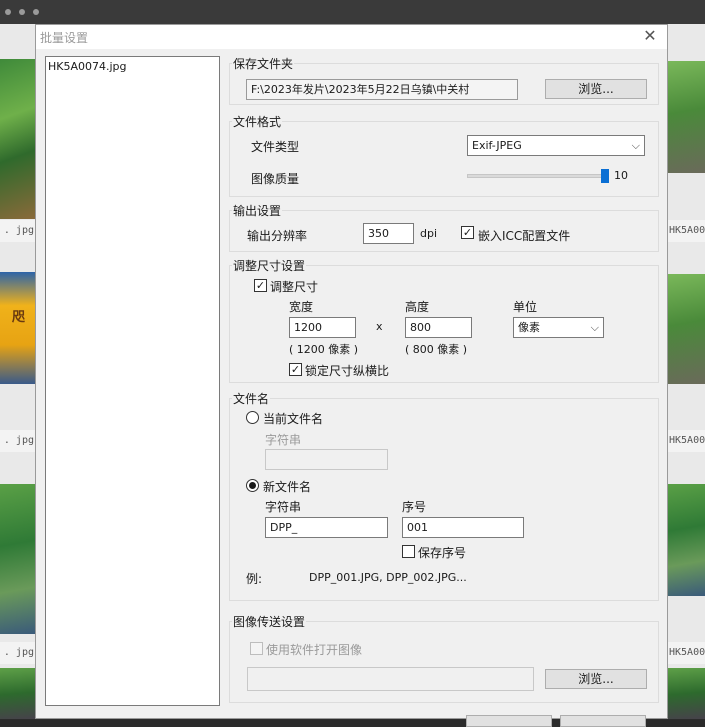 Image resolution: width=705 pixels, height=727 pixels. I want to click on width-label: 宽度, so click(301, 307).